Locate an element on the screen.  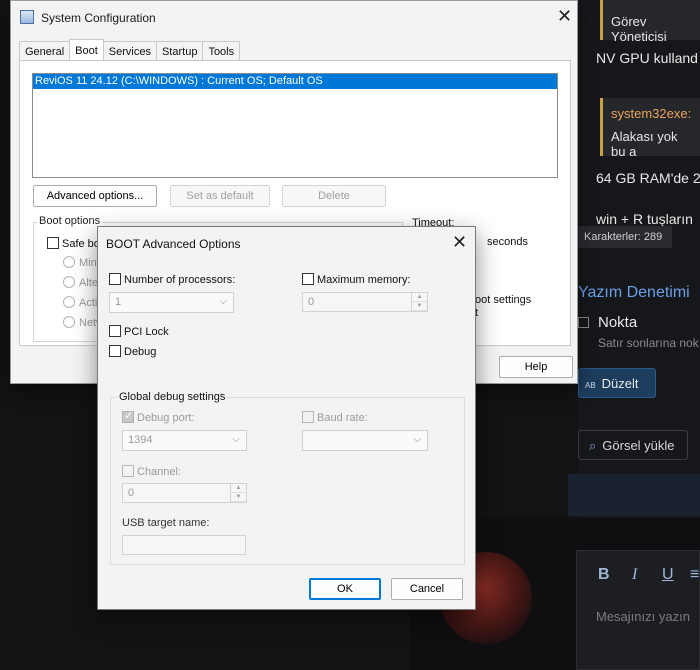
window-title: System Configuration is located at coordinates (98, 18).